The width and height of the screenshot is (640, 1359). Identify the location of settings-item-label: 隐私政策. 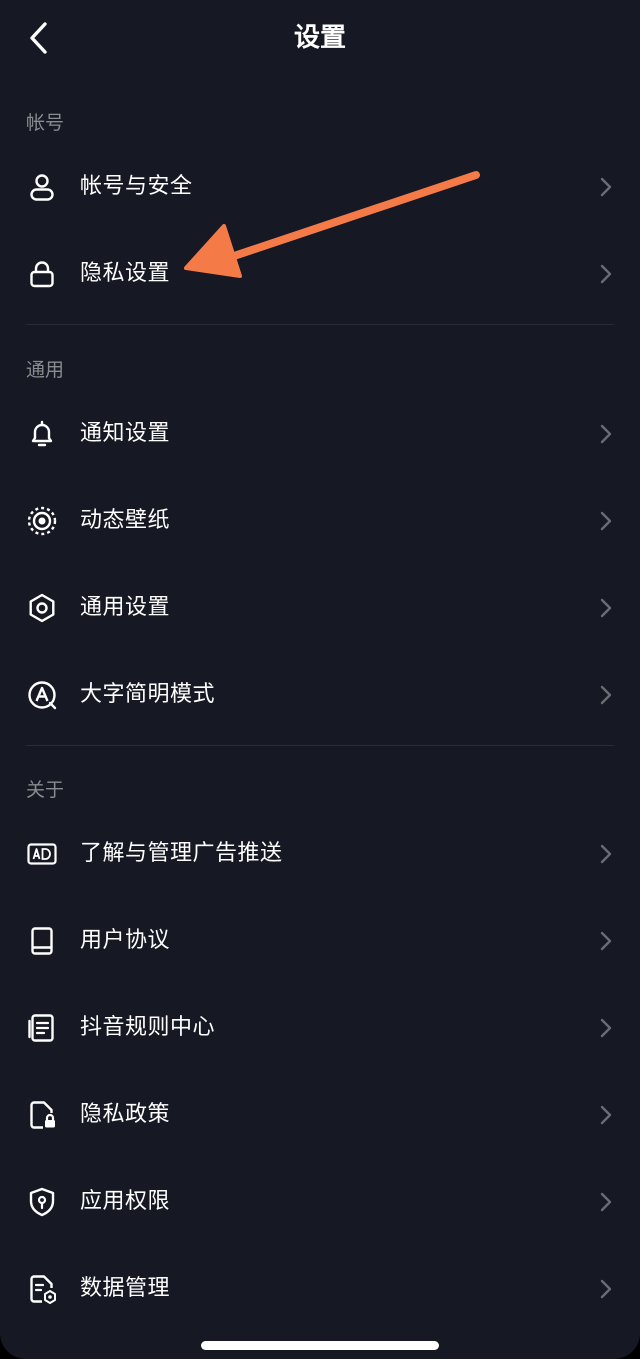
(125, 1114).